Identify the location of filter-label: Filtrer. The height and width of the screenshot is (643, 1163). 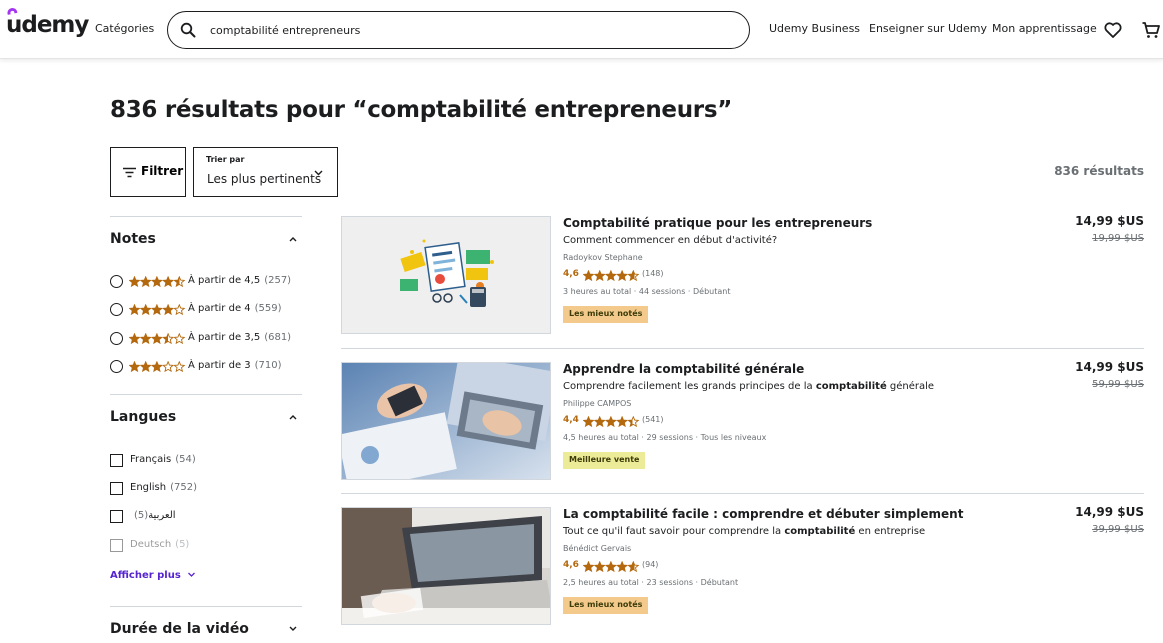
(162, 171).